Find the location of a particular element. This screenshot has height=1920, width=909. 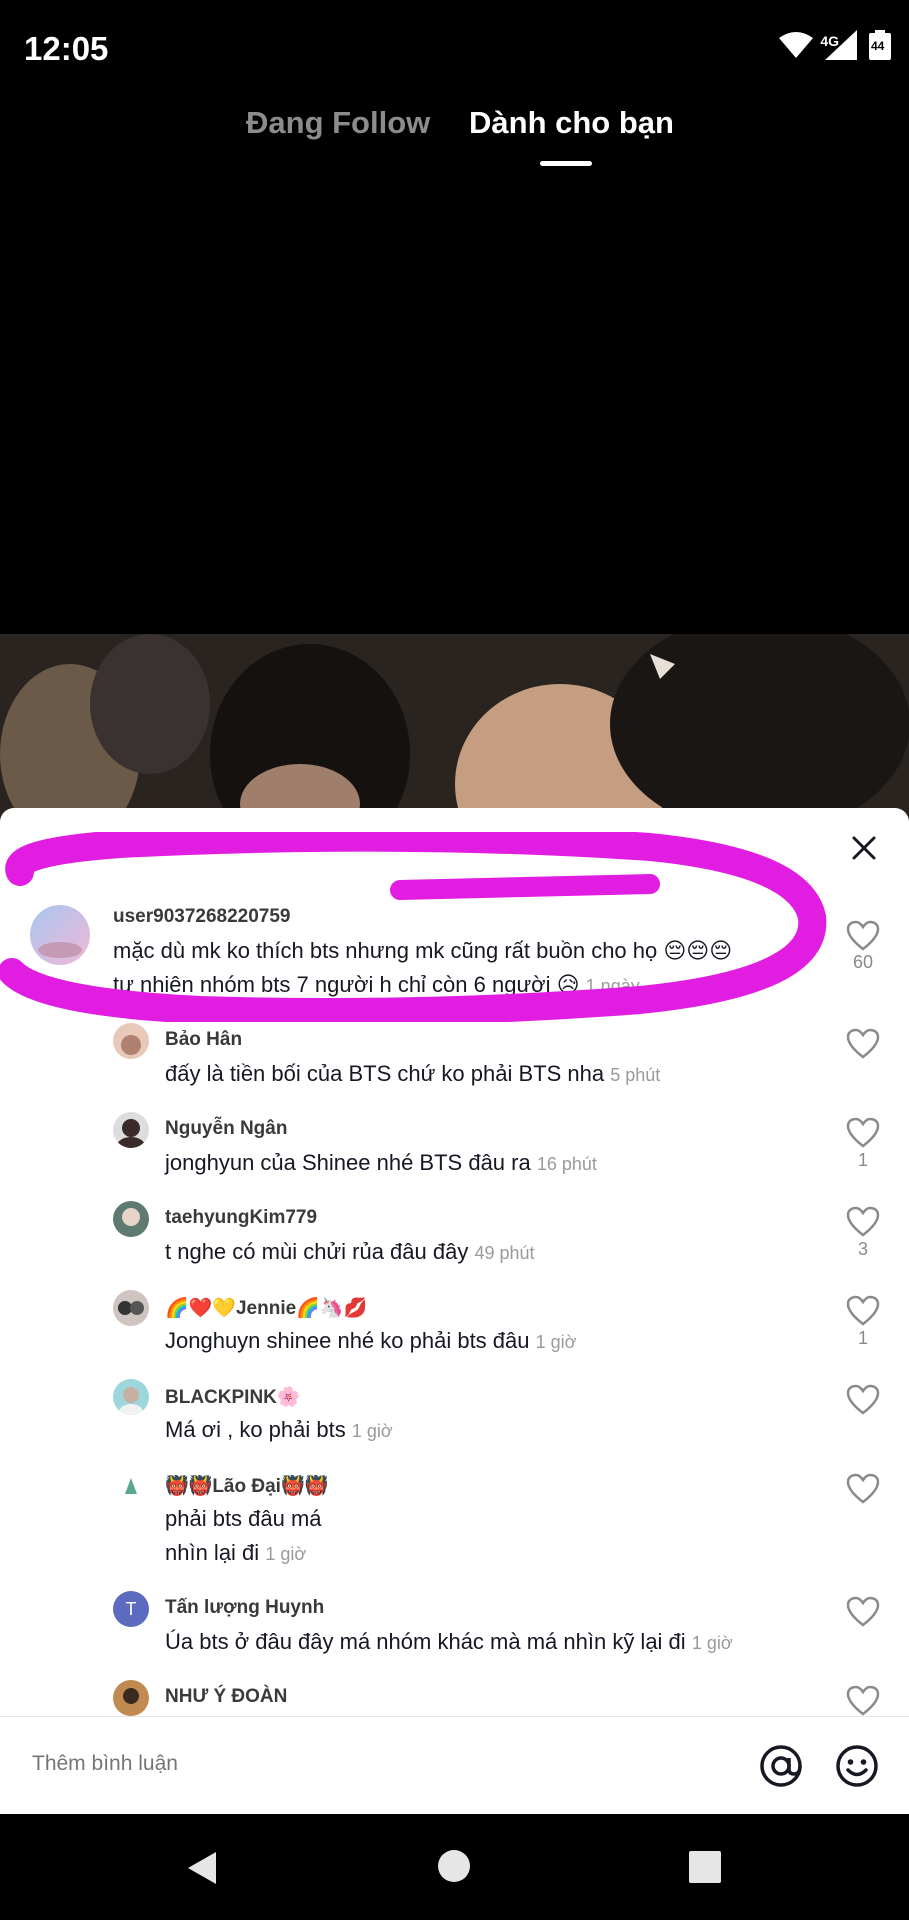

home-icon is located at coordinates (454, 1866).